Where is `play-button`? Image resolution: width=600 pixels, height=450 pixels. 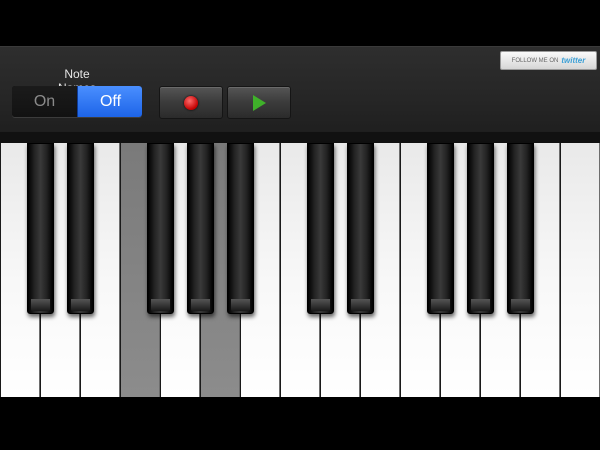
play-button is located at coordinates (259, 102).